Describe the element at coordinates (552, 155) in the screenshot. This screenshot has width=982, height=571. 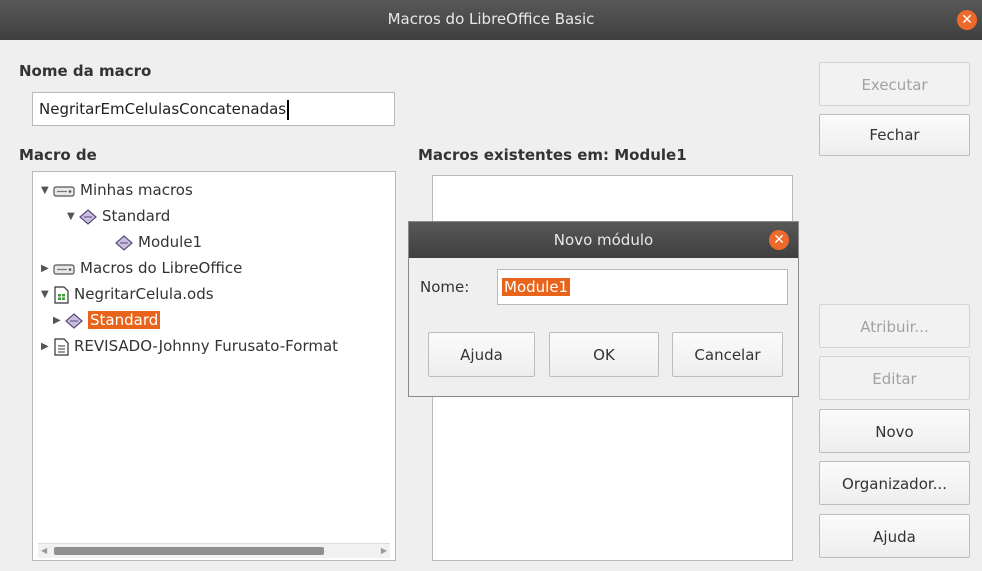
I see `existing-macros-label: Macros existentes em: Module1` at that location.